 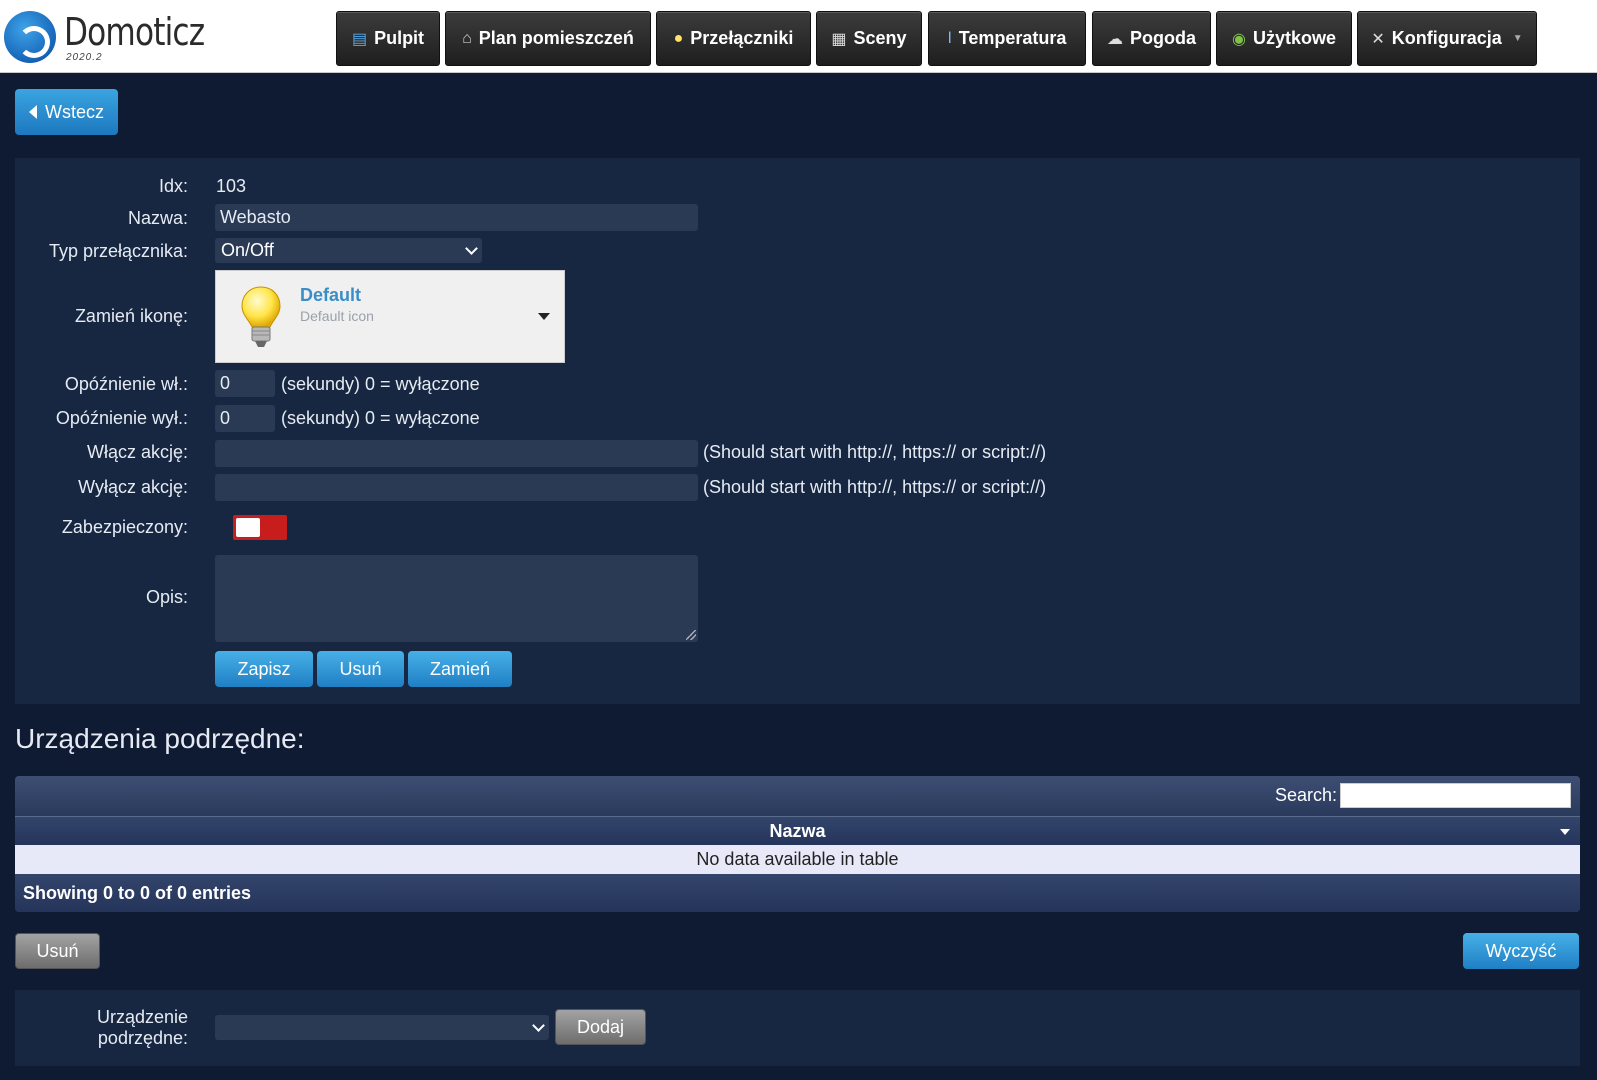 What do you see at coordinates (1239, 39) in the screenshot?
I see `globe-icon: ◉` at bounding box center [1239, 39].